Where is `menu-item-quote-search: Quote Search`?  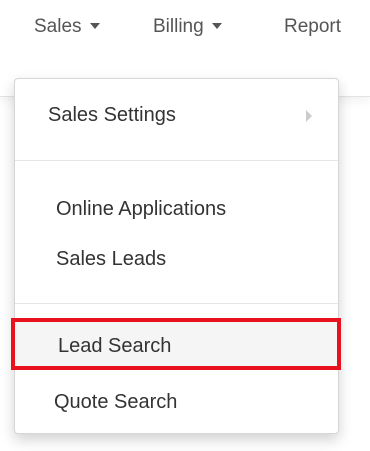 menu-item-quote-search: Quote Search is located at coordinates (176, 402).